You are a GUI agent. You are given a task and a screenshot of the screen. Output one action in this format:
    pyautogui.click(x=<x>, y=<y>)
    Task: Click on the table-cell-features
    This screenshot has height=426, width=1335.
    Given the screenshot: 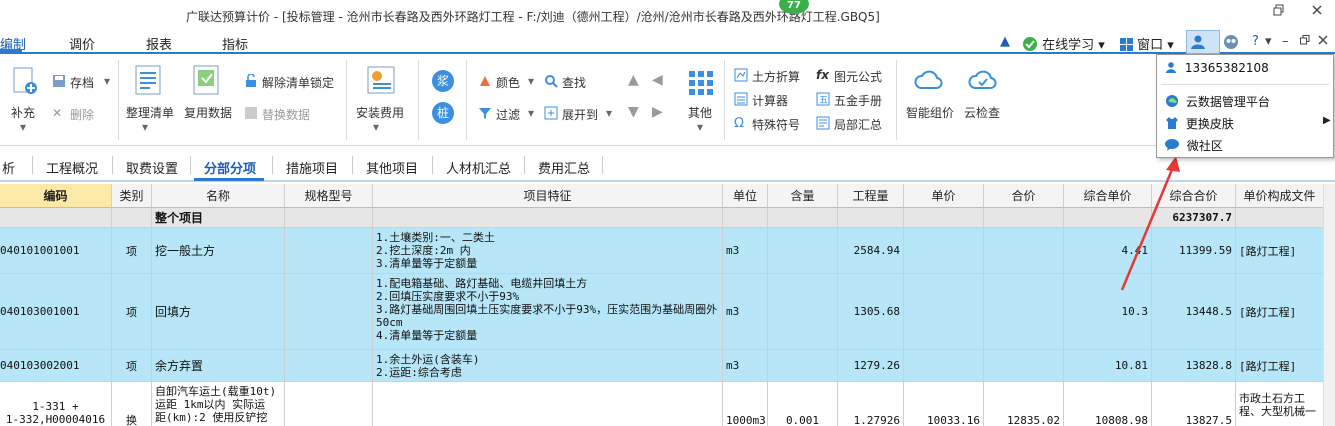 What is the action you would take?
    pyautogui.click(x=548, y=404)
    